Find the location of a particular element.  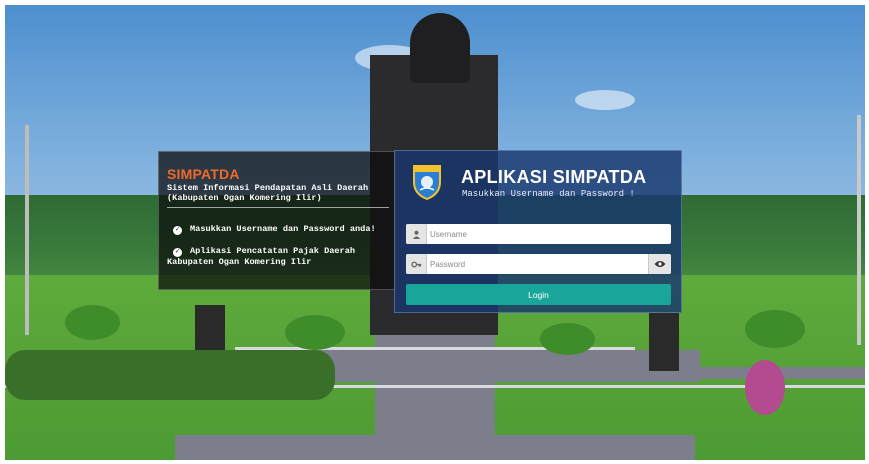

app-description-line: (Kabupaten Ogan Komering Ilir) is located at coordinates (244, 198).